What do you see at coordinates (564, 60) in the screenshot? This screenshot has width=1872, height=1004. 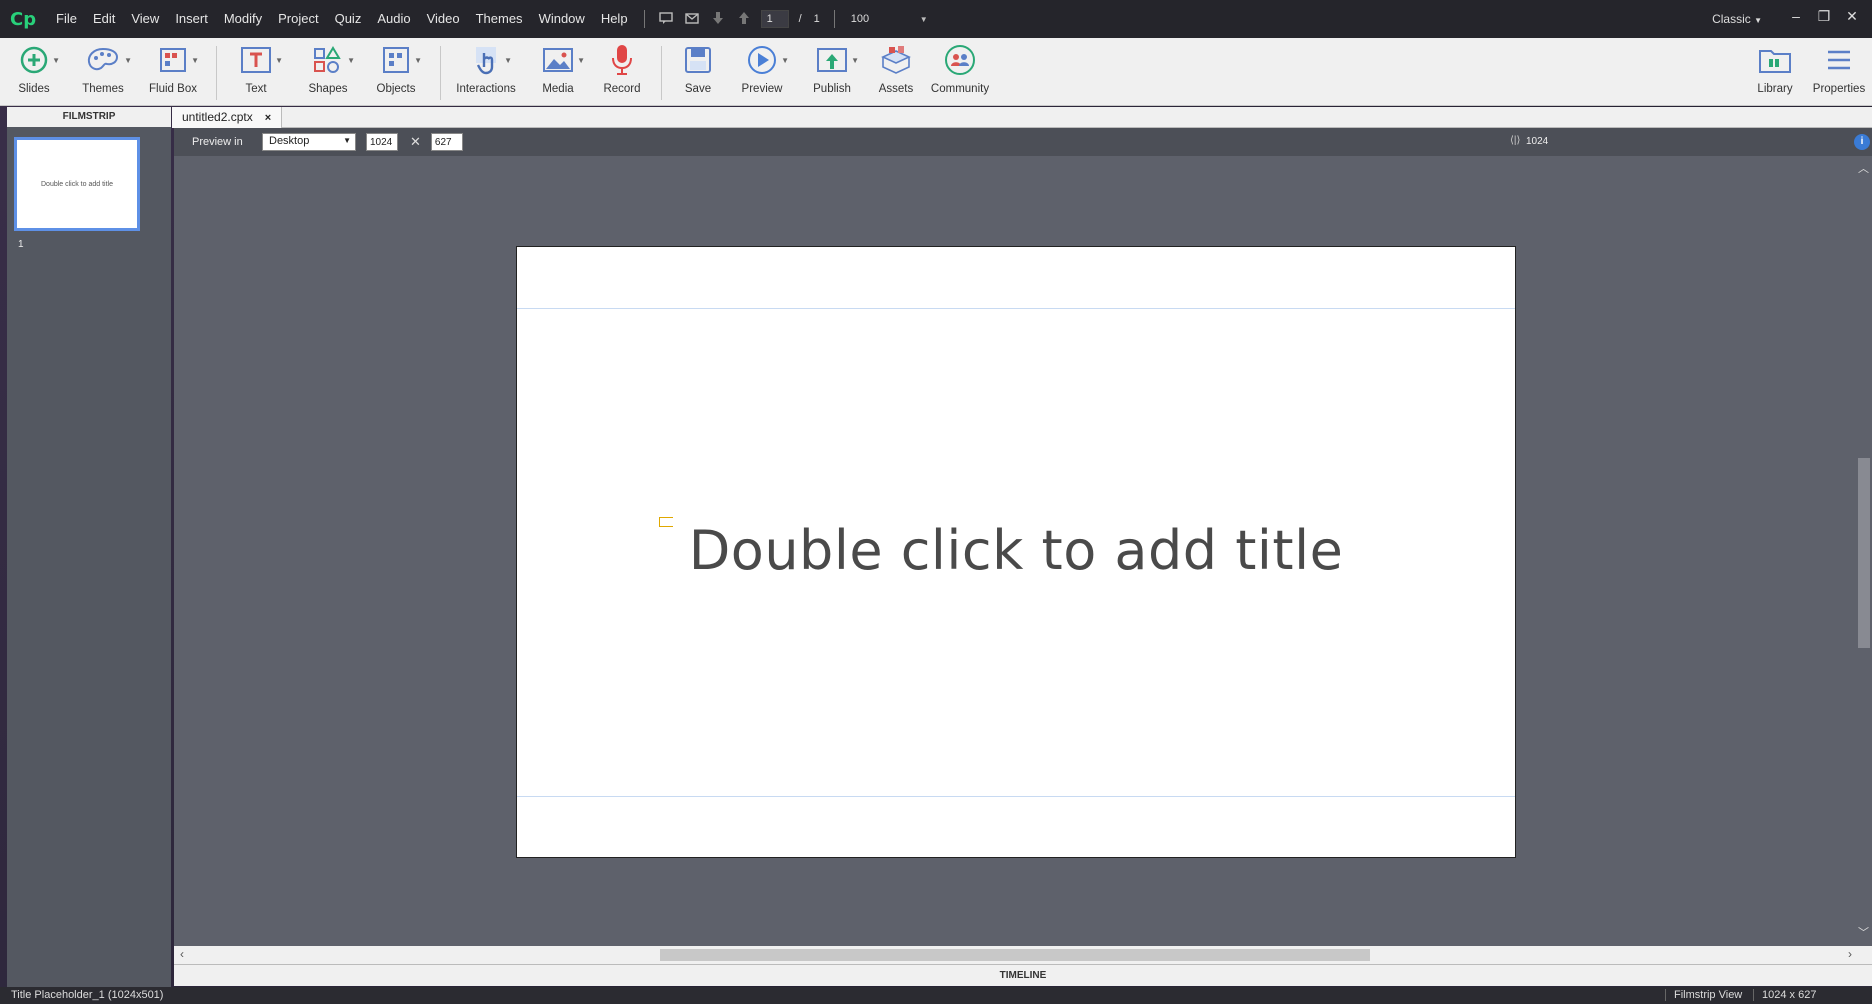 I see `image-icon: ▼` at bounding box center [564, 60].